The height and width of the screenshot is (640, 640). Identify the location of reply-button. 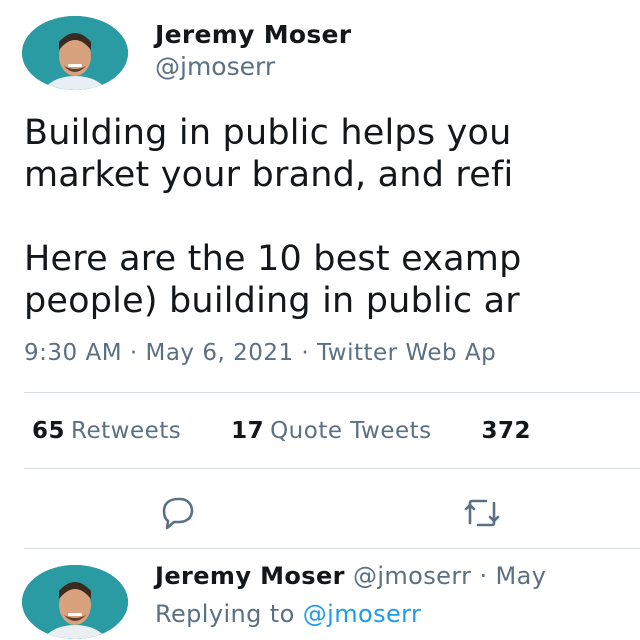
(178, 513).